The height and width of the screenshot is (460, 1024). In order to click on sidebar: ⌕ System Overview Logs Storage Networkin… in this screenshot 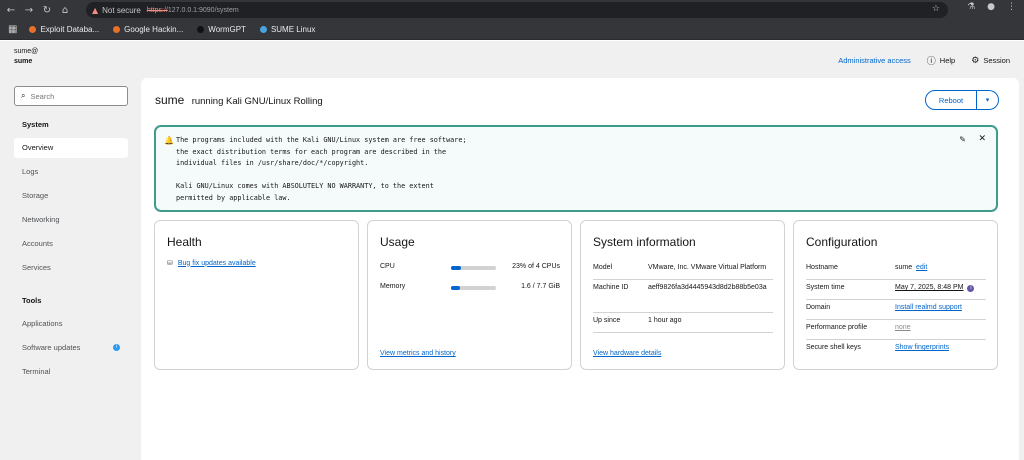, I will do `click(72, 256)`.